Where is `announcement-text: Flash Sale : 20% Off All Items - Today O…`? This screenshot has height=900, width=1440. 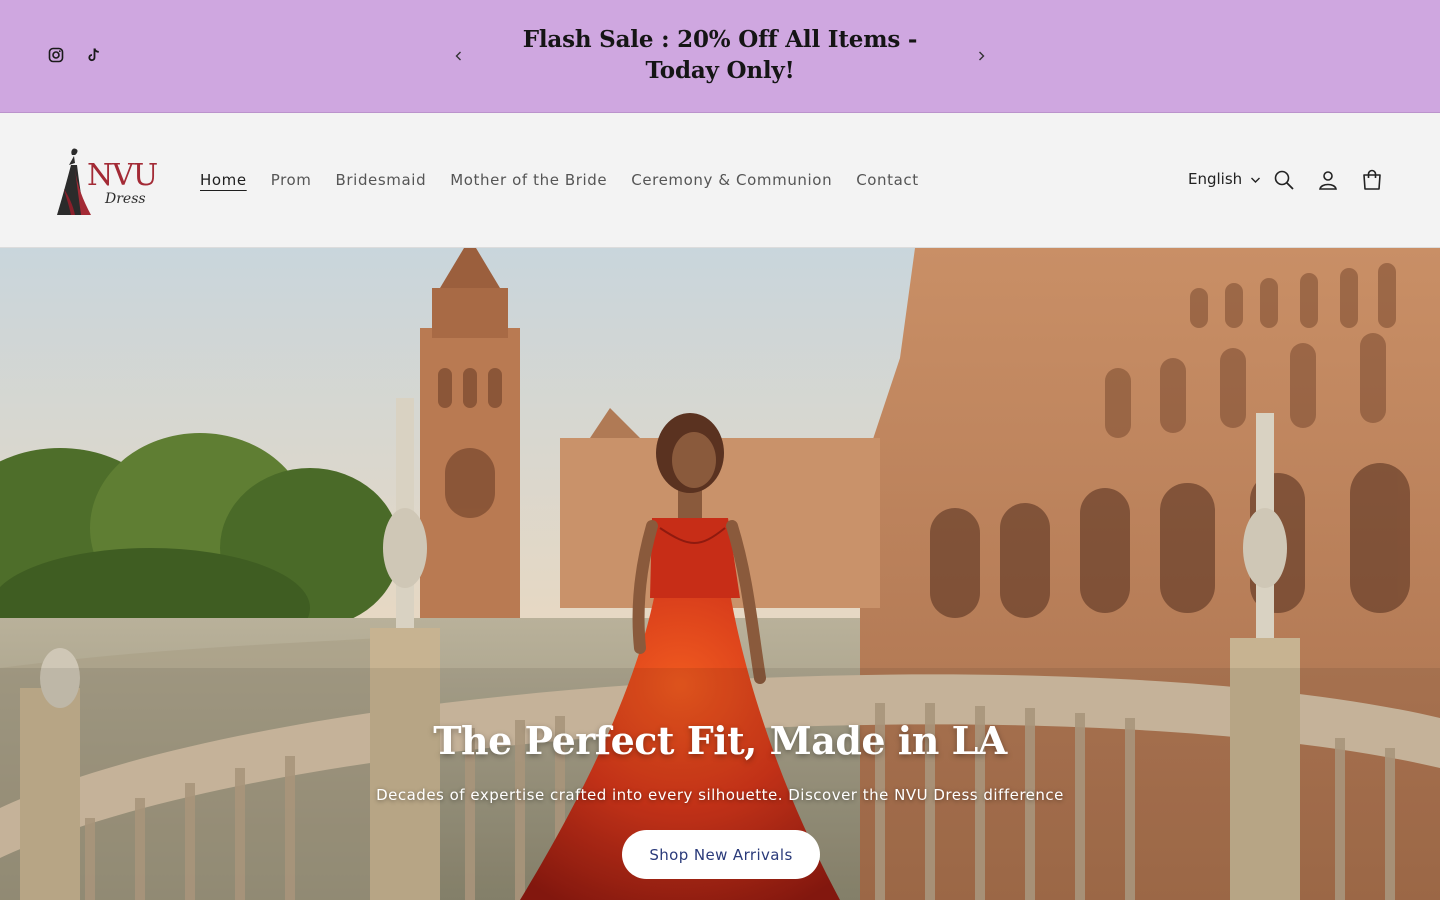 announcement-text: Flash Sale : 20% Off All Items - Today O… is located at coordinates (720, 55).